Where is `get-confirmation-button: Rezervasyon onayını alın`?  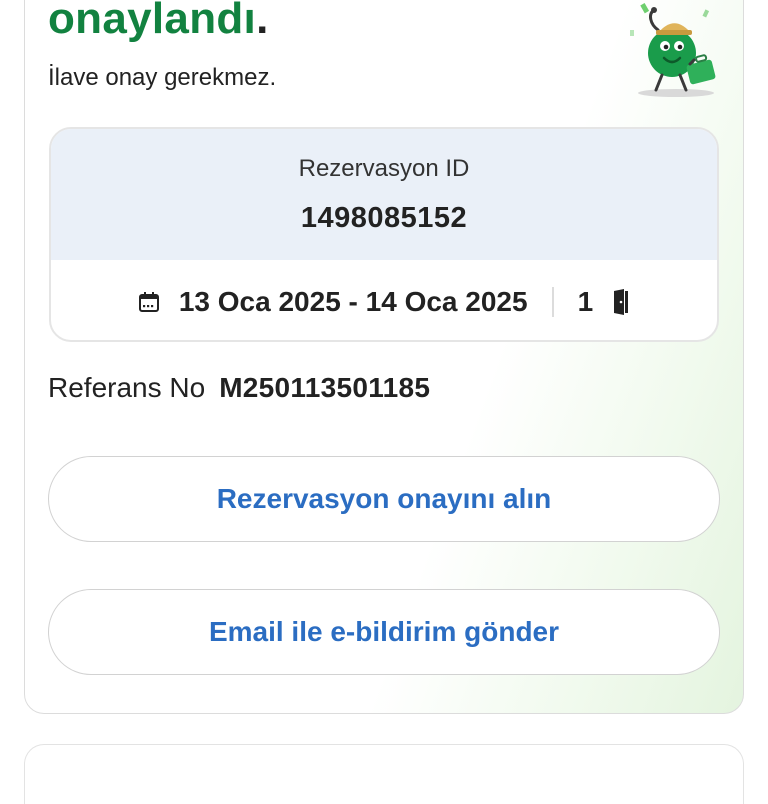 get-confirmation-button: Rezervasyon onayını alın is located at coordinates (384, 499).